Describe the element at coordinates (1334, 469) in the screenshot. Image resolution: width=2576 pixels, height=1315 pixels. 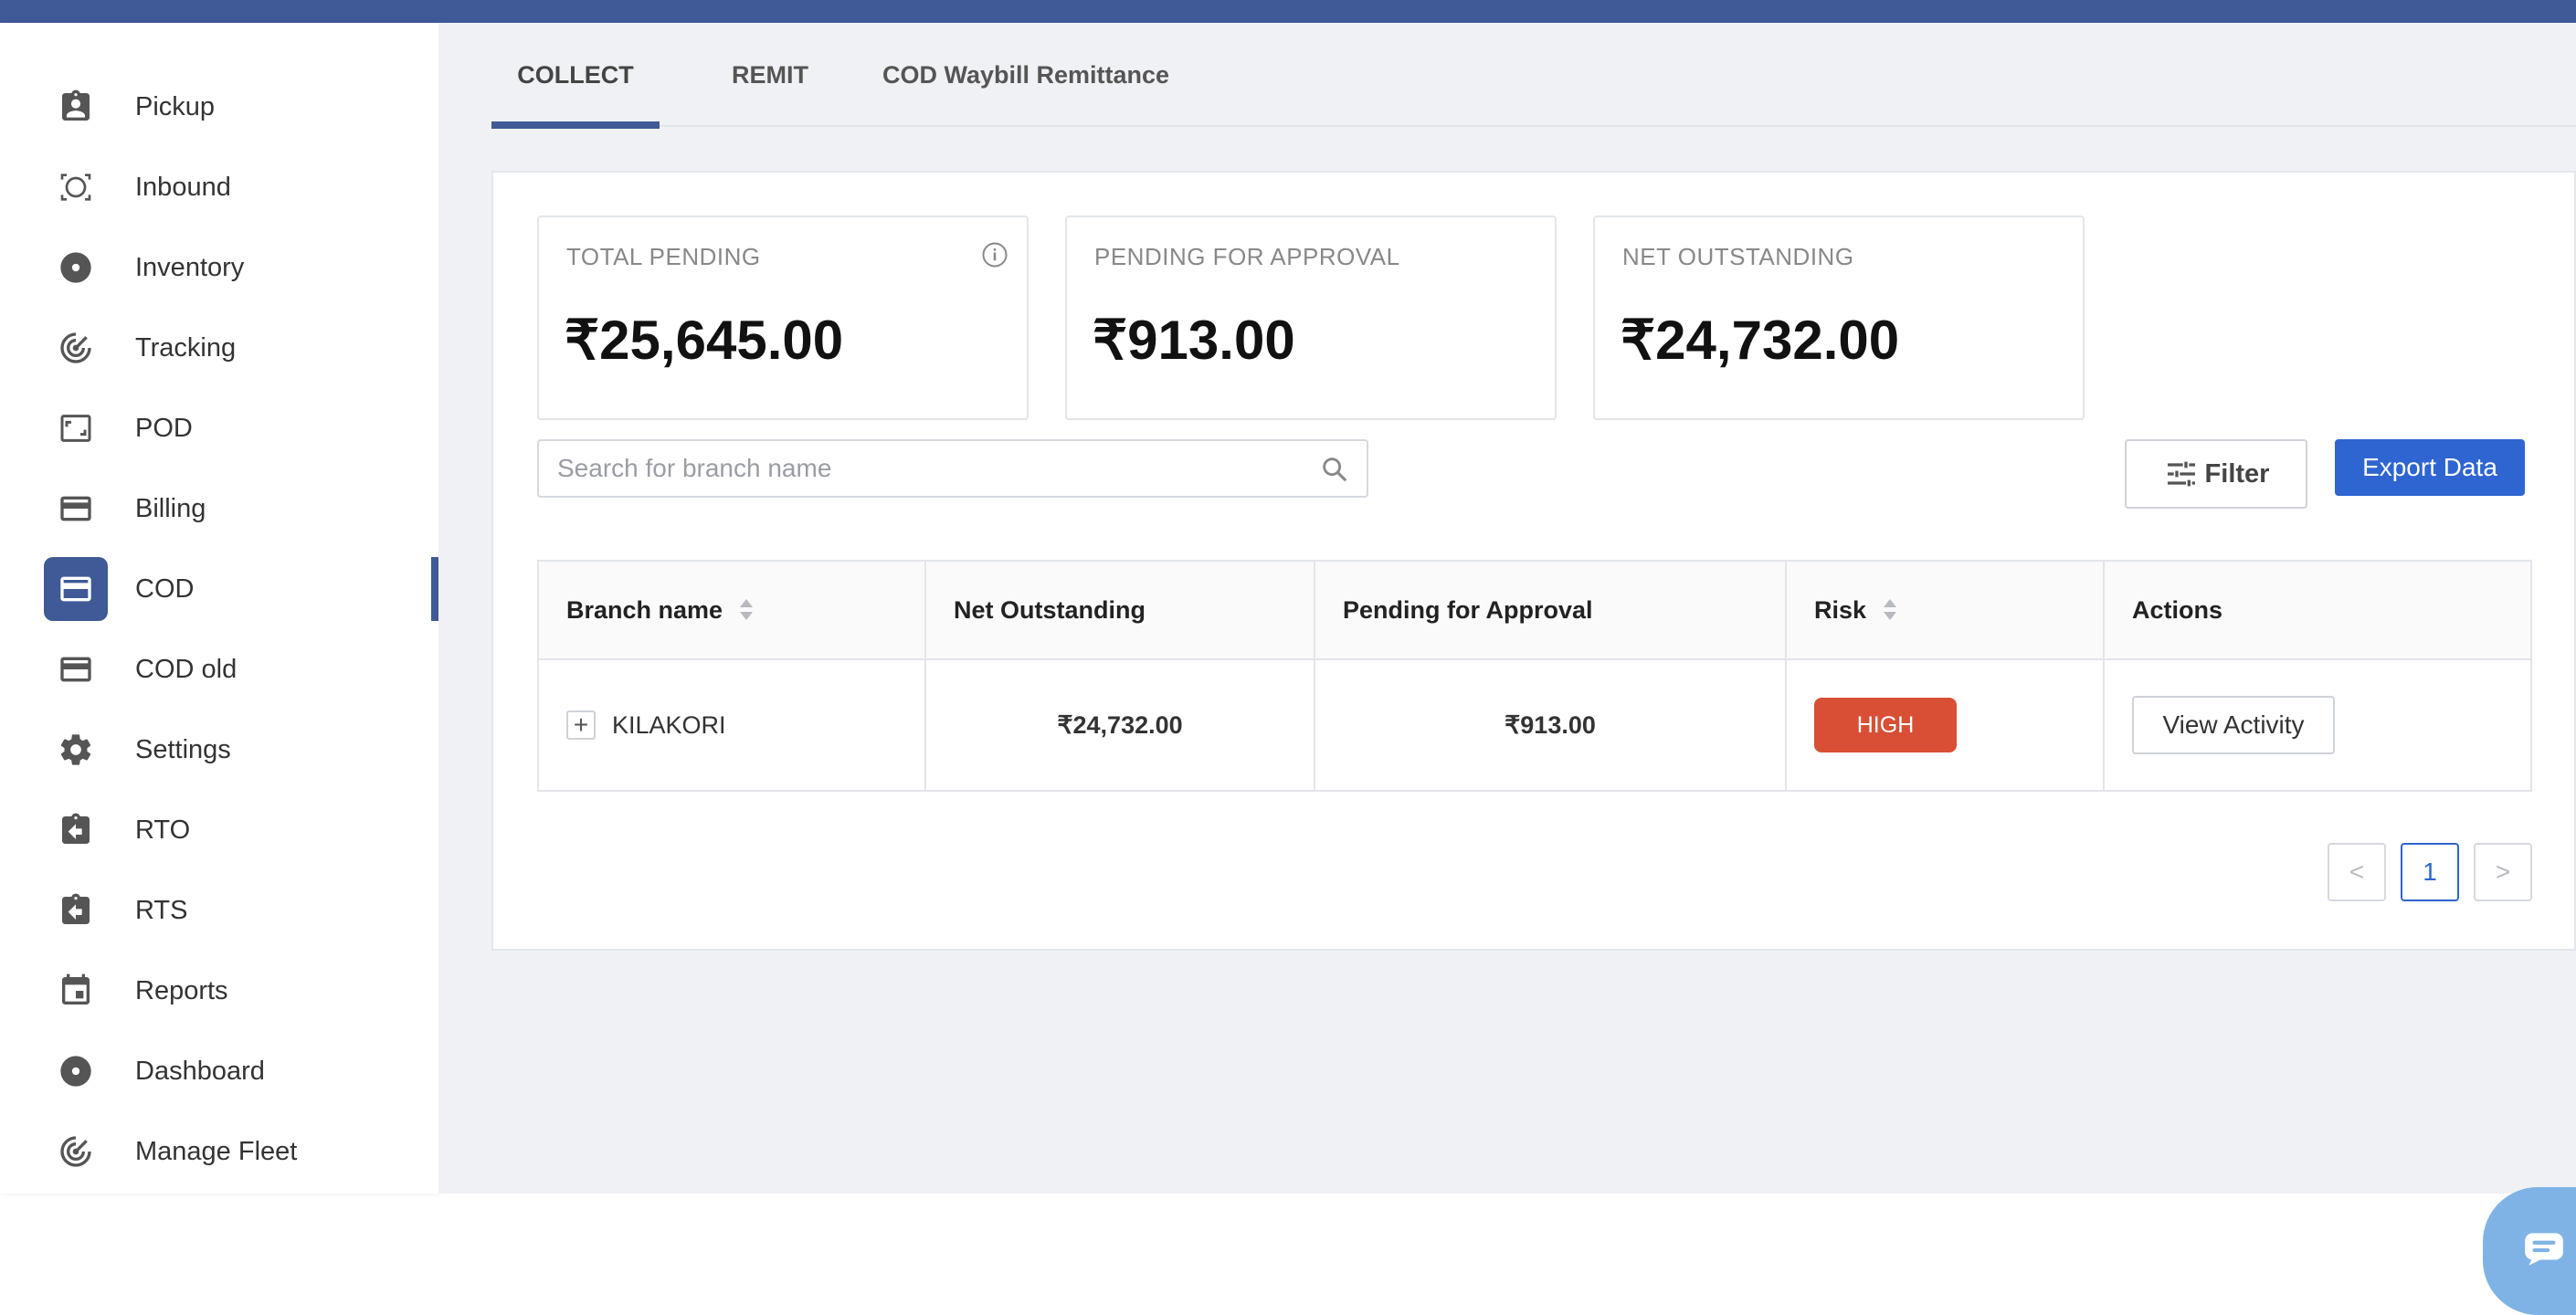
I see `search-icon` at that location.